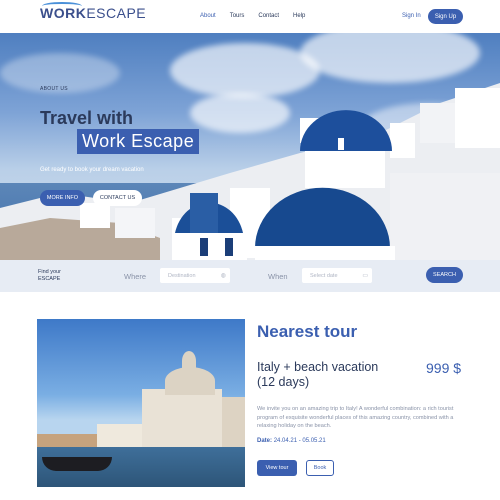  Describe the element at coordinates (283, 382) in the screenshot. I see `tour-title-line2: (12 days)` at that location.